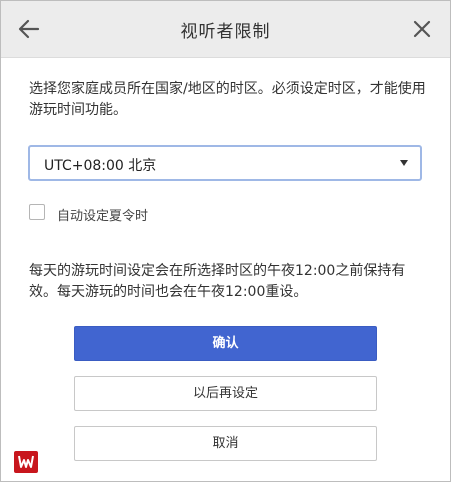 The width and height of the screenshot is (451, 482). Describe the element at coordinates (225, 343) in the screenshot. I see `confirm-button: 确认` at that location.